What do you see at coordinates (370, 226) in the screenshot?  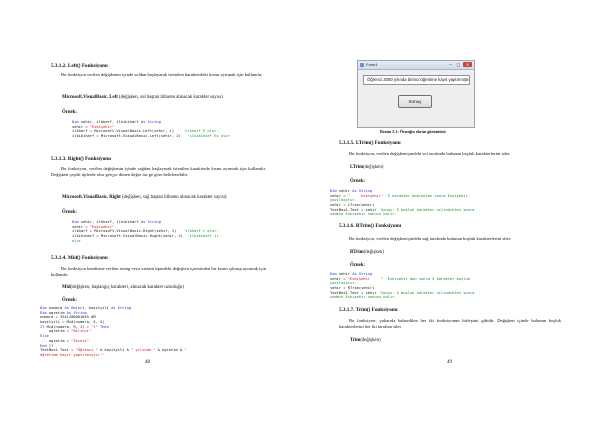 I see `section-heading-rtrim: 5.3.1.6. RTrim() Fonksiyonu` at bounding box center [370, 226].